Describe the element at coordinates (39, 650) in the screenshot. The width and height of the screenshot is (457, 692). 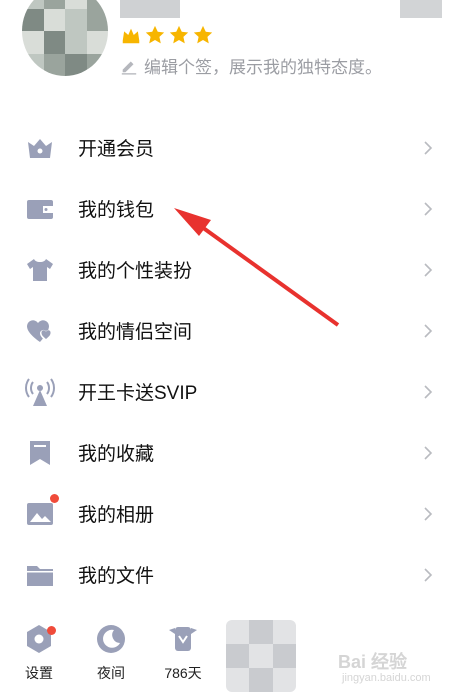
I see `settings-button: 设置` at that location.